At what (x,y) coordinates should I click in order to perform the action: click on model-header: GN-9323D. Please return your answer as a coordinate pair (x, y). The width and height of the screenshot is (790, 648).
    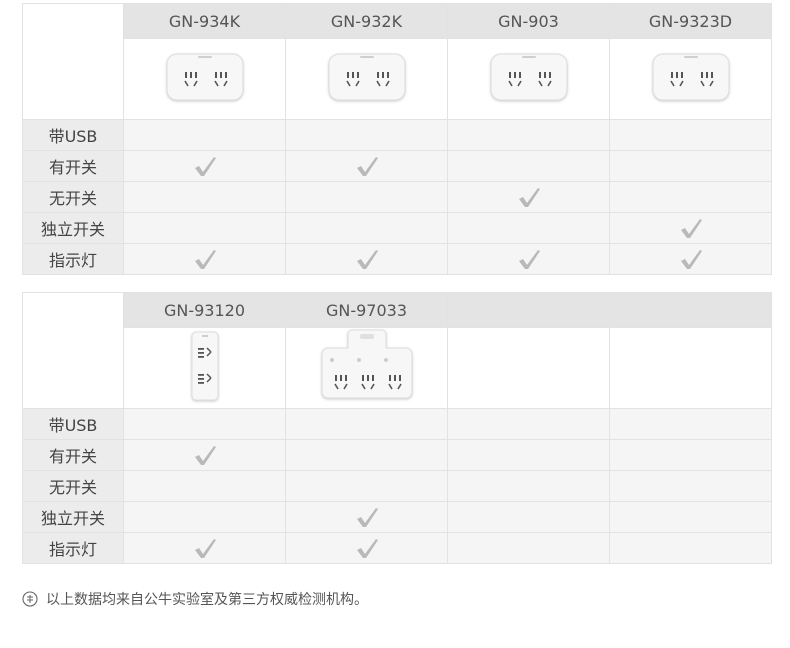
    Looking at the image, I should click on (690, 21).